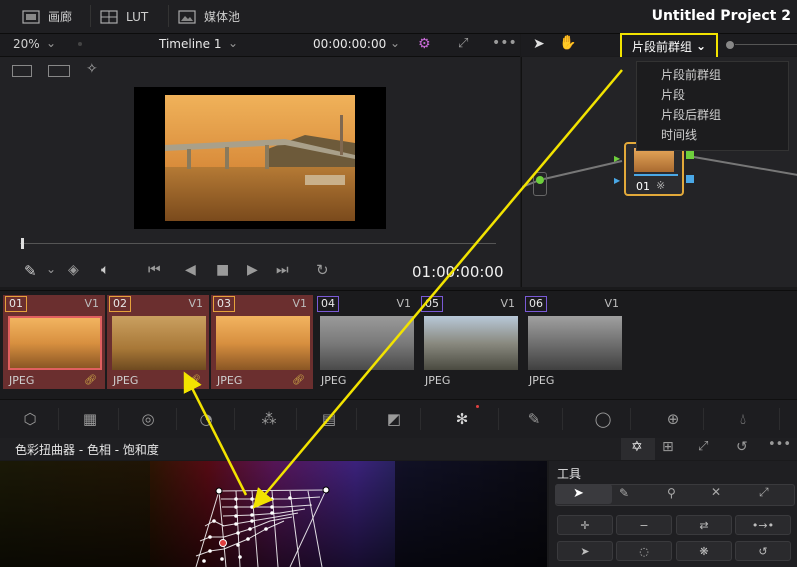 This screenshot has height=567, width=797. What do you see at coordinates (704, 551) in the screenshot?
I see `grid-select-button: ❋` at bounding box center [704, 551].